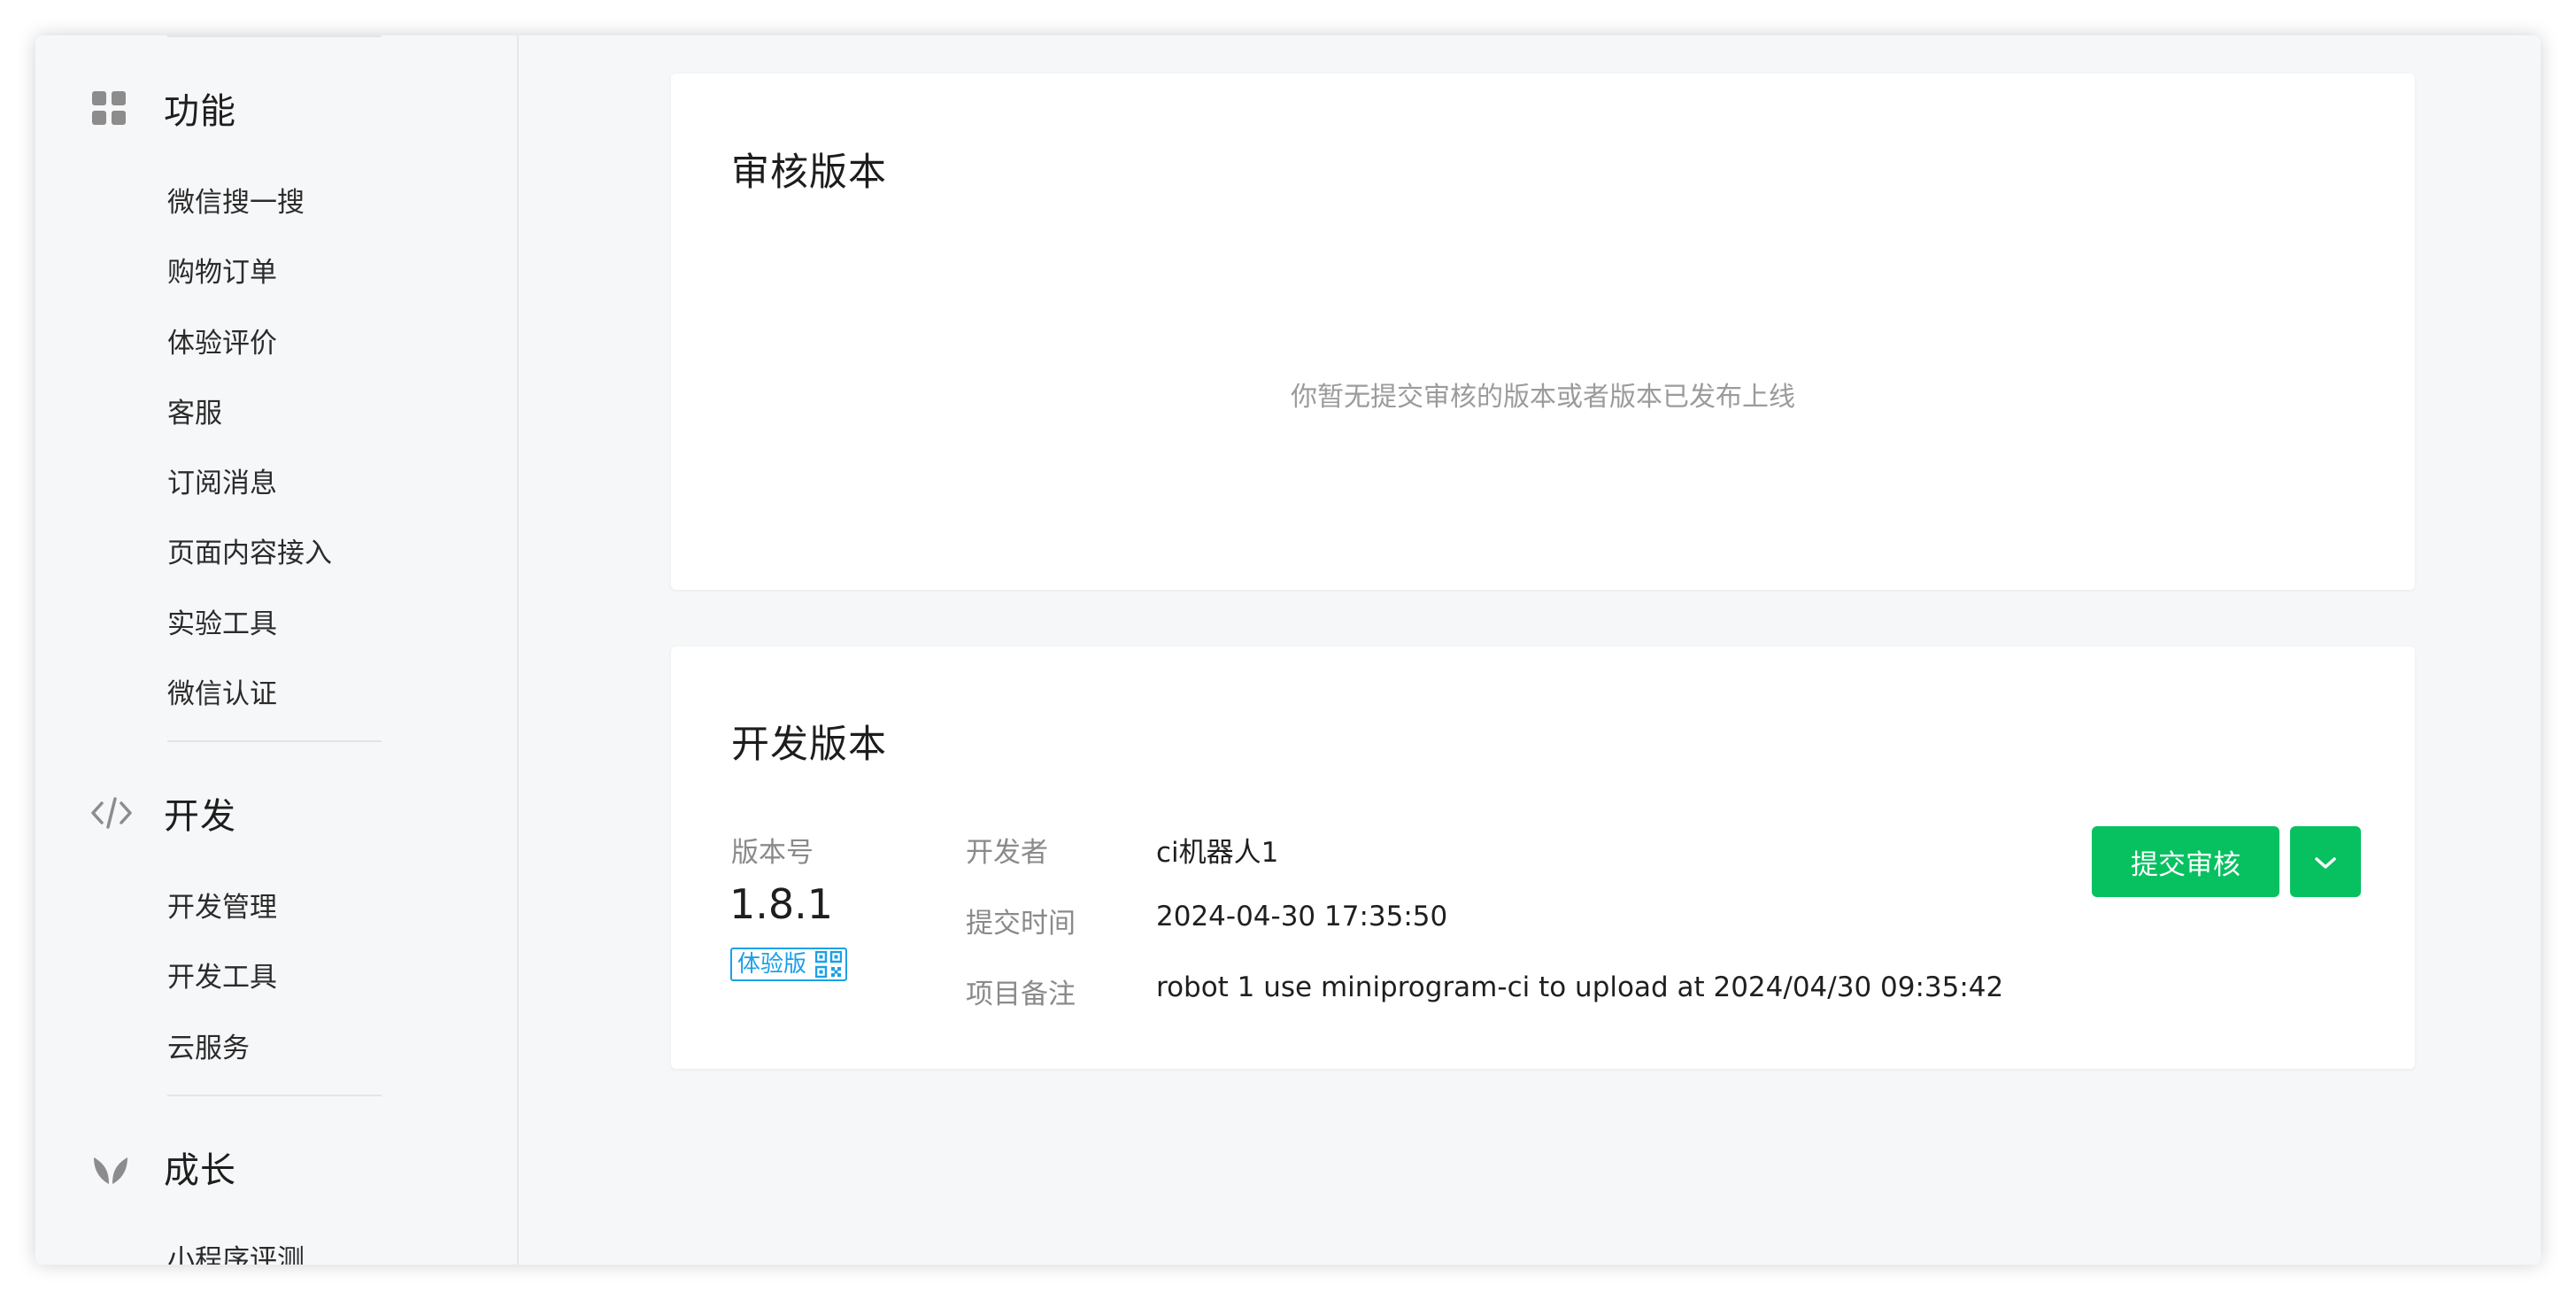  I want to click on sidebar-item-page-content: 页面内容接入, so click(249, 553).